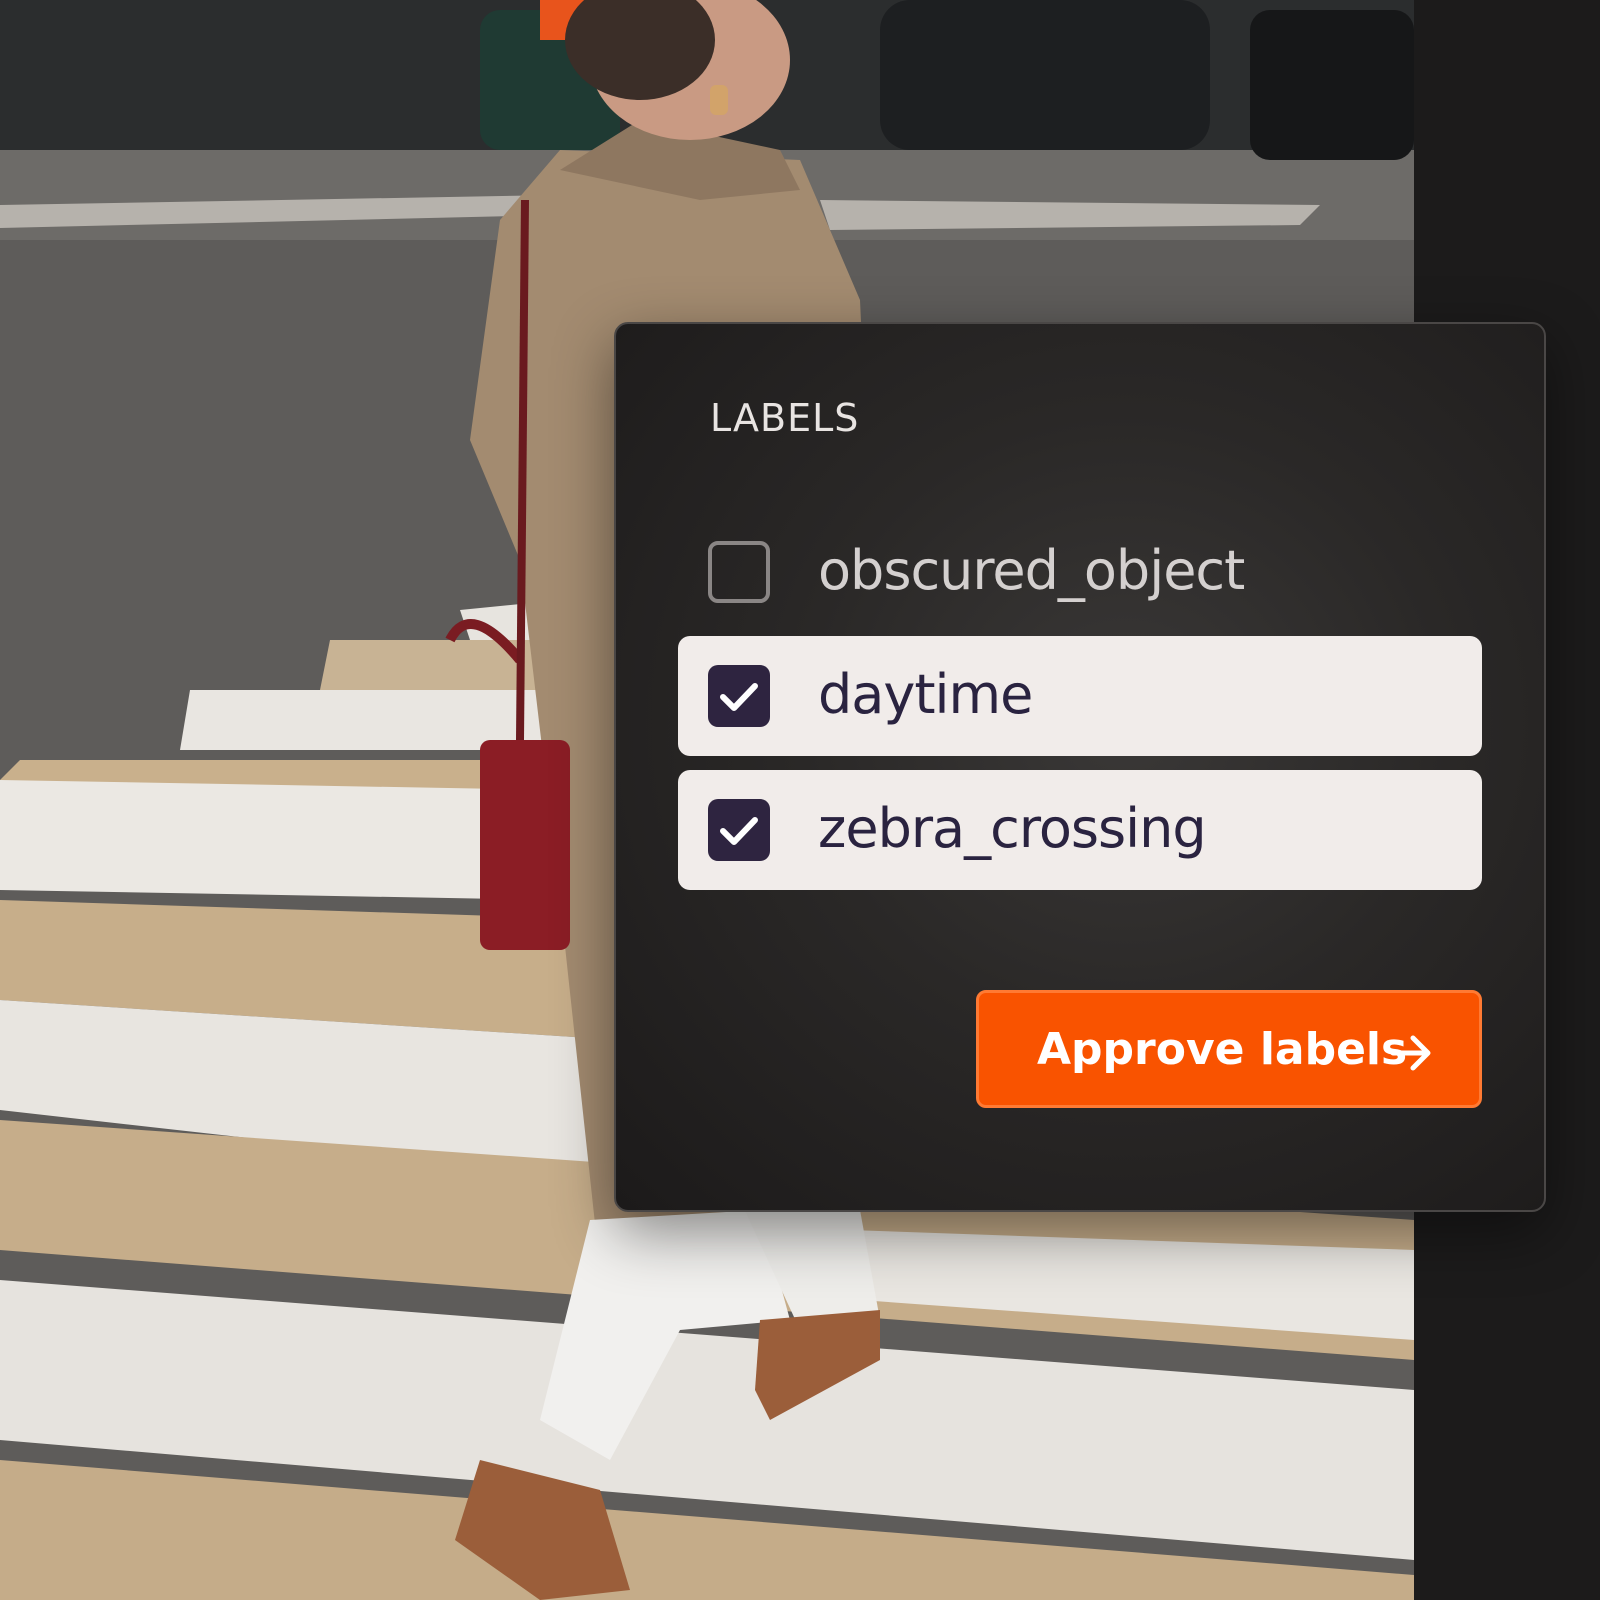 The height and width of the screenshot is (1600, 1600). Describe the element at coordinates (1222, 1049) in the screenshot. I see `approve-labels-label: Approve labels` at that location.